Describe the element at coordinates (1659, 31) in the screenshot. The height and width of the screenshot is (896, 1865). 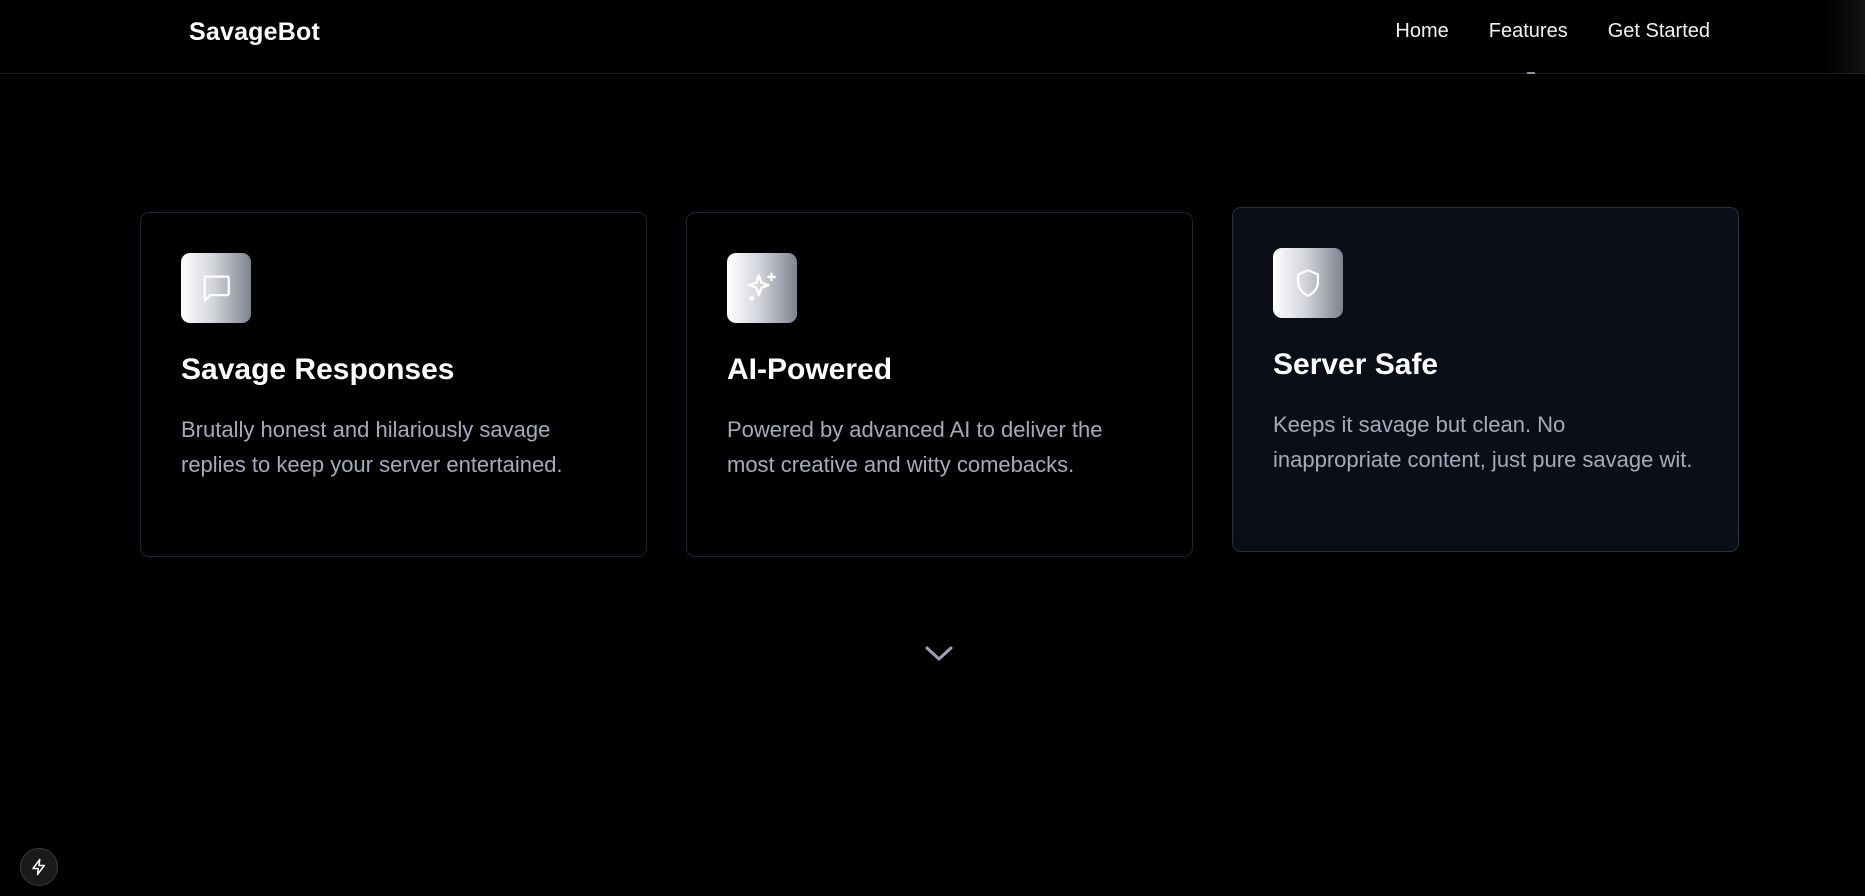
I see `nav-link-get-started: Get Started` at that location.